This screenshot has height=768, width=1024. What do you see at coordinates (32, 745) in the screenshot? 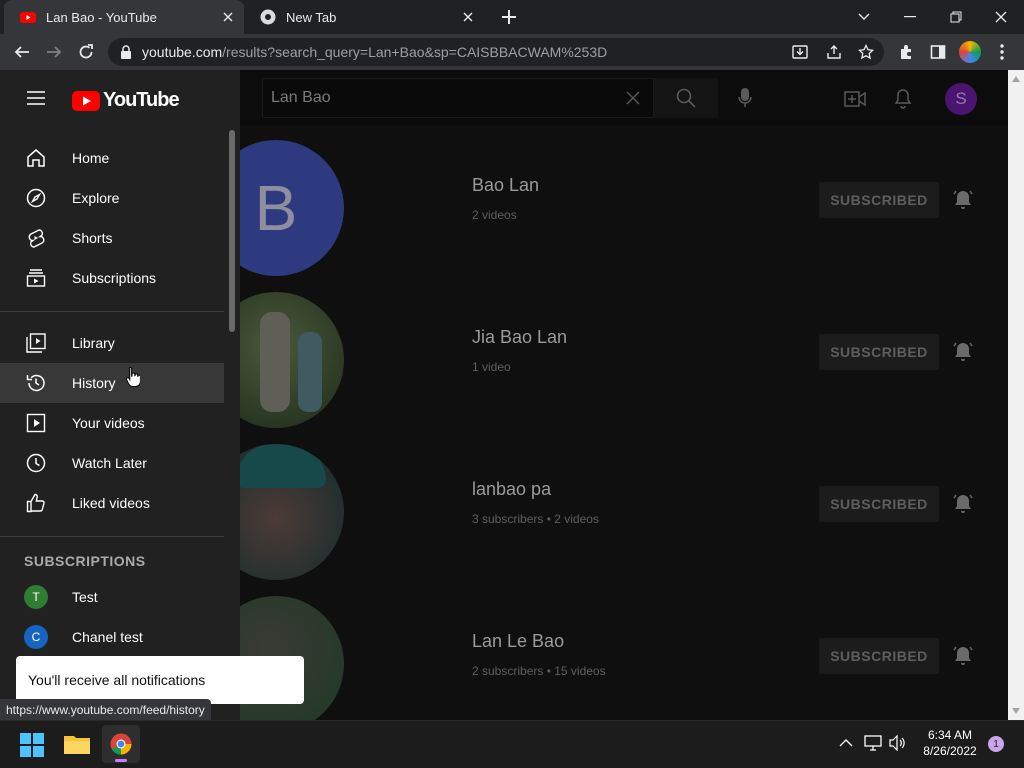
I see `windows-start-icon` at bounding box center [32, 745].